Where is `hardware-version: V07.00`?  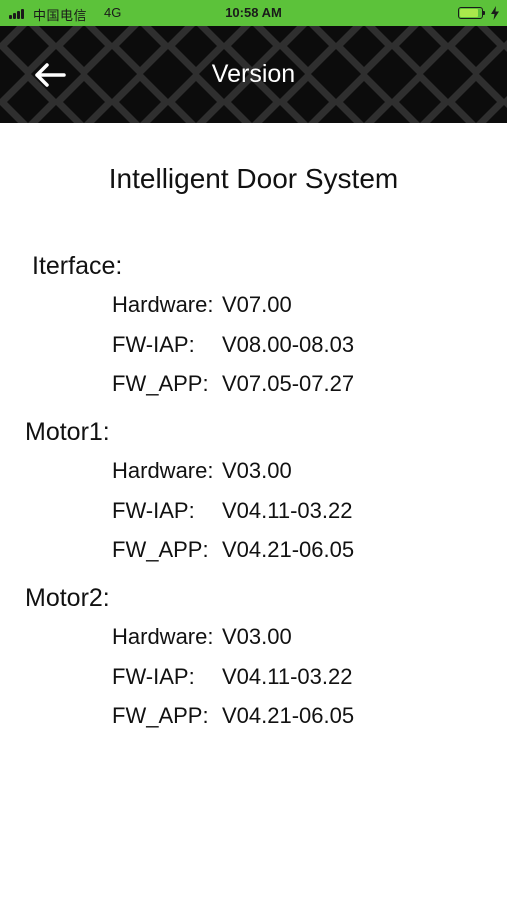
hardware-version: V07.00 is located at coordinates (257, 304).